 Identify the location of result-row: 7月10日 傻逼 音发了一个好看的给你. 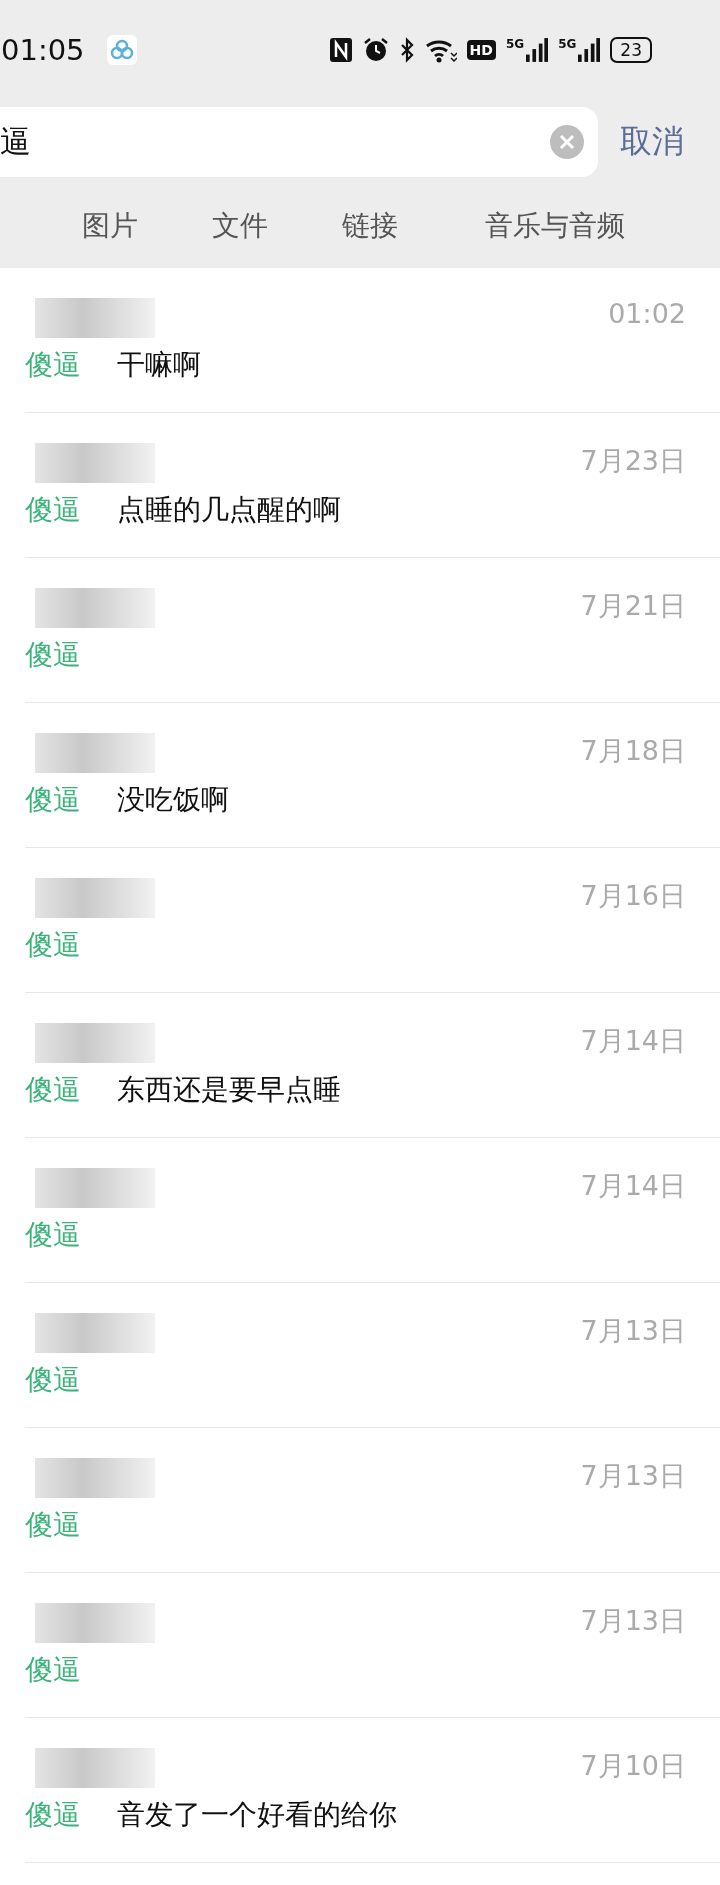
(372, 1790).